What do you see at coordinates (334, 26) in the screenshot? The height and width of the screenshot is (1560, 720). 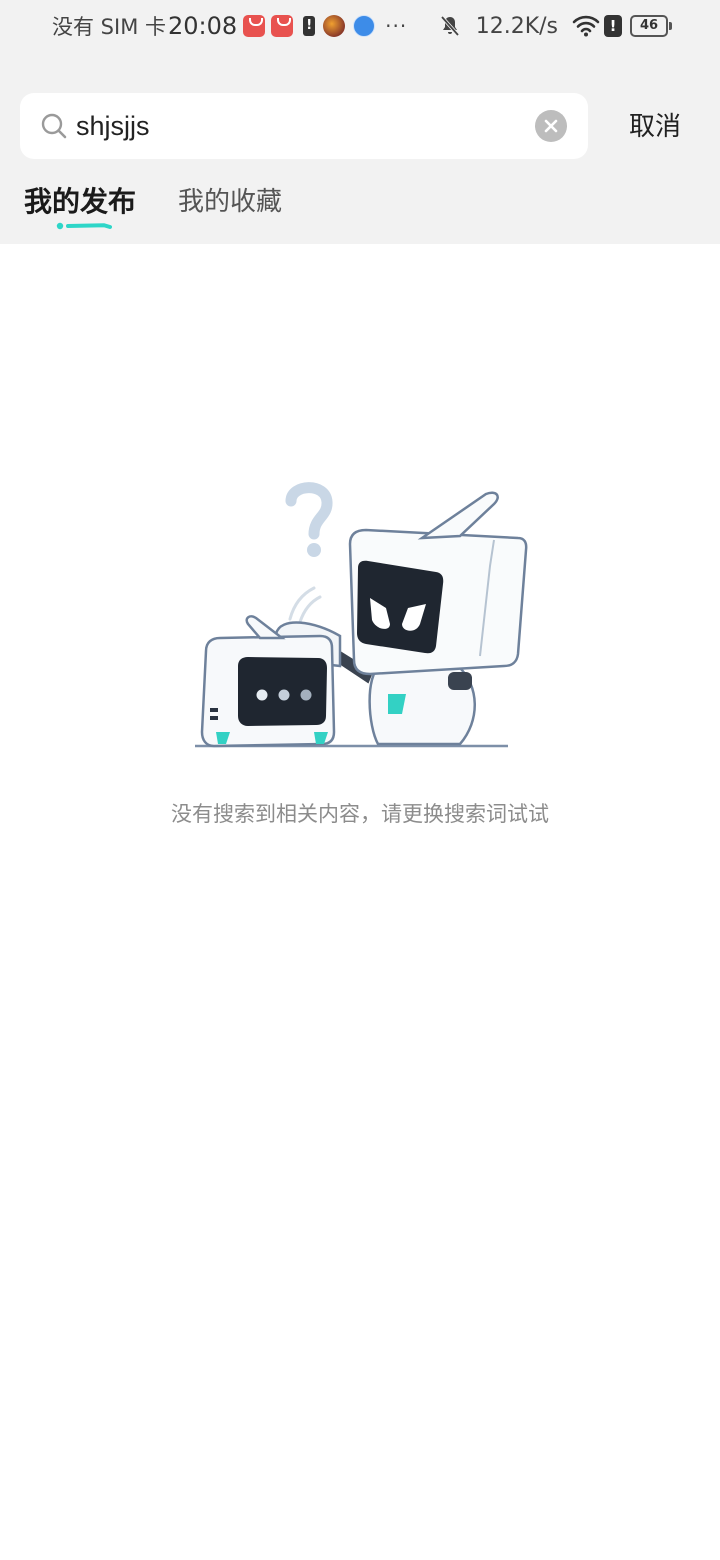 I see `game-app-icon` at bounding box center [334, 26].